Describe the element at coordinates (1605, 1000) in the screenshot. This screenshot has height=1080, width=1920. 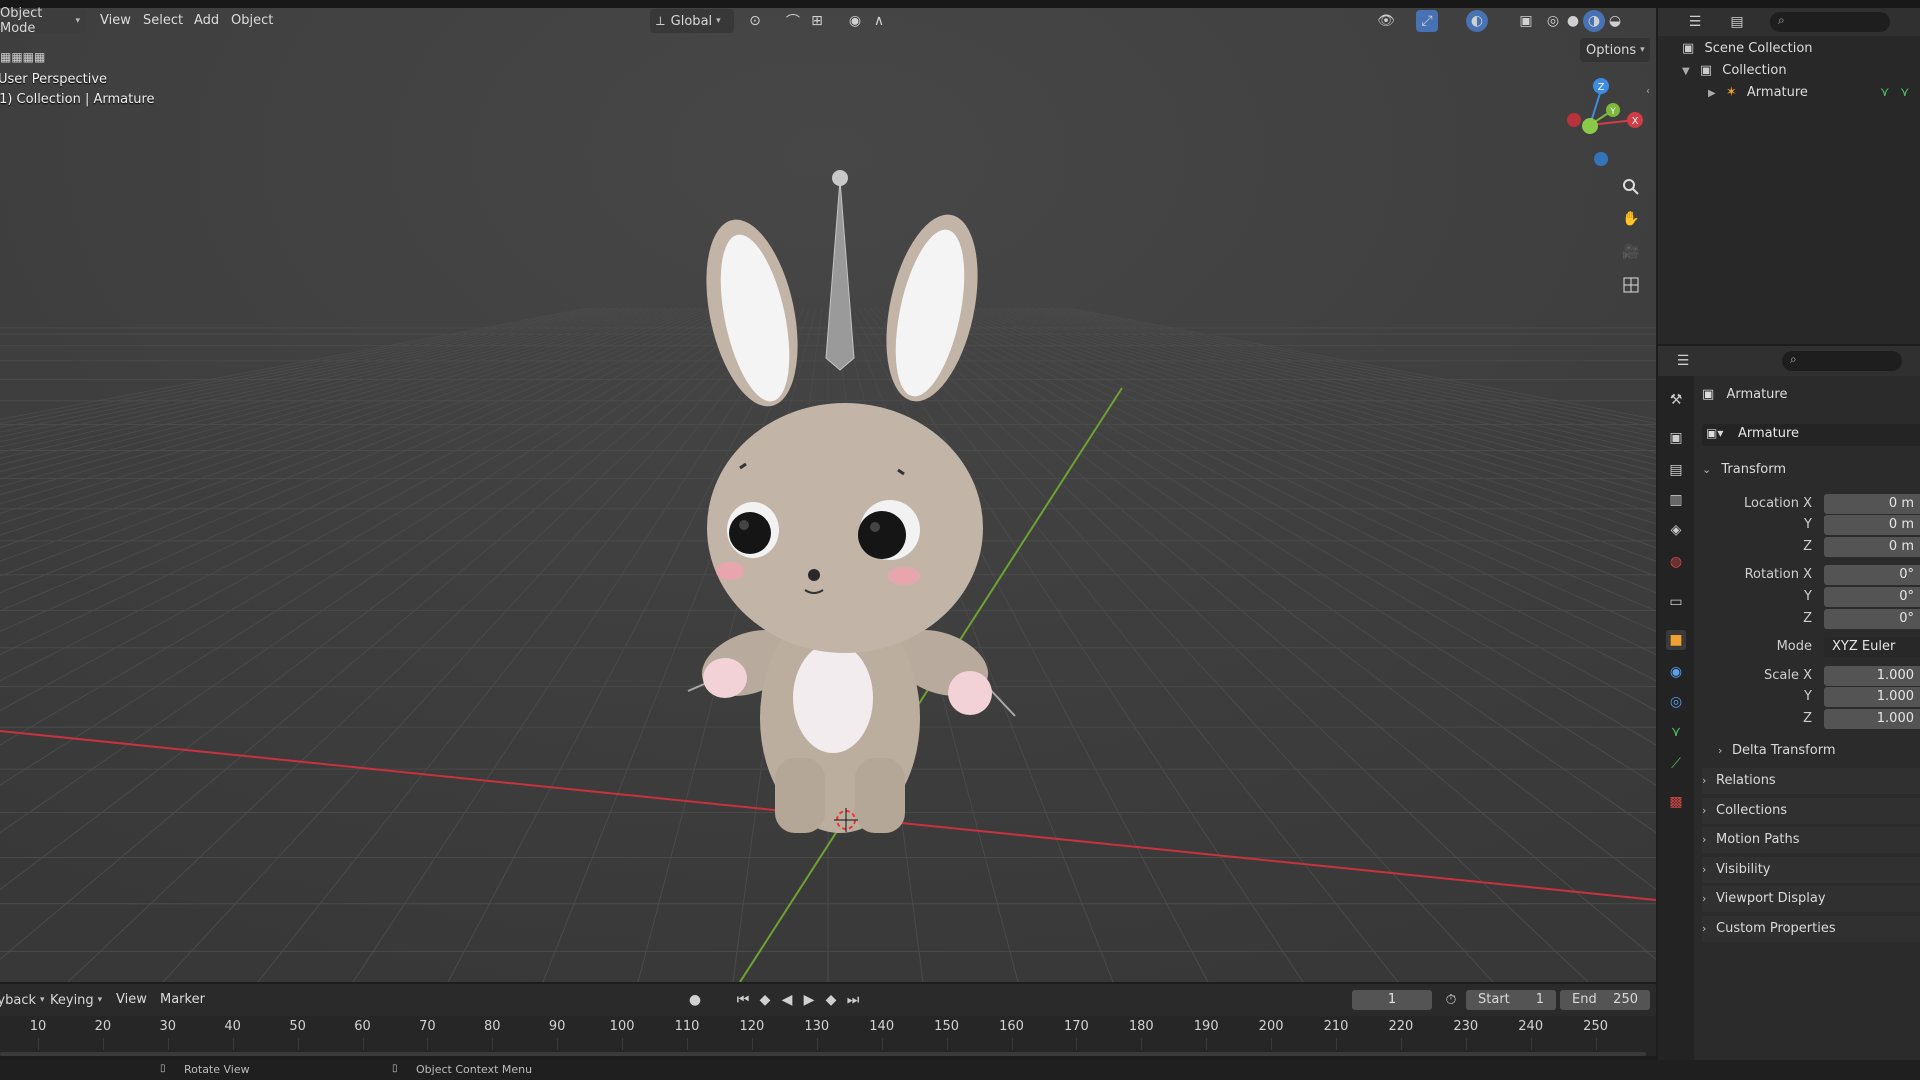
I see `end-frame-field: End 250` at that location.